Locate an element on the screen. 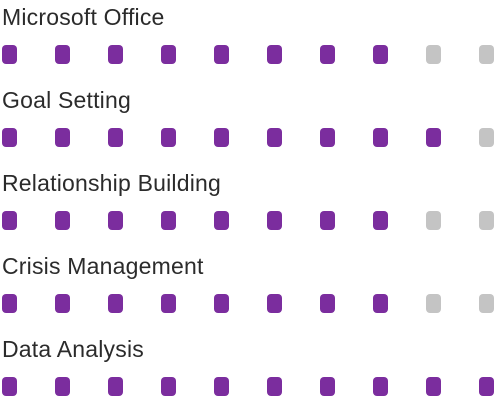 Image resolution: width=495 pixels, height=404 pixels. skill-name: Crisis Management is located at coordinates (103, 266).